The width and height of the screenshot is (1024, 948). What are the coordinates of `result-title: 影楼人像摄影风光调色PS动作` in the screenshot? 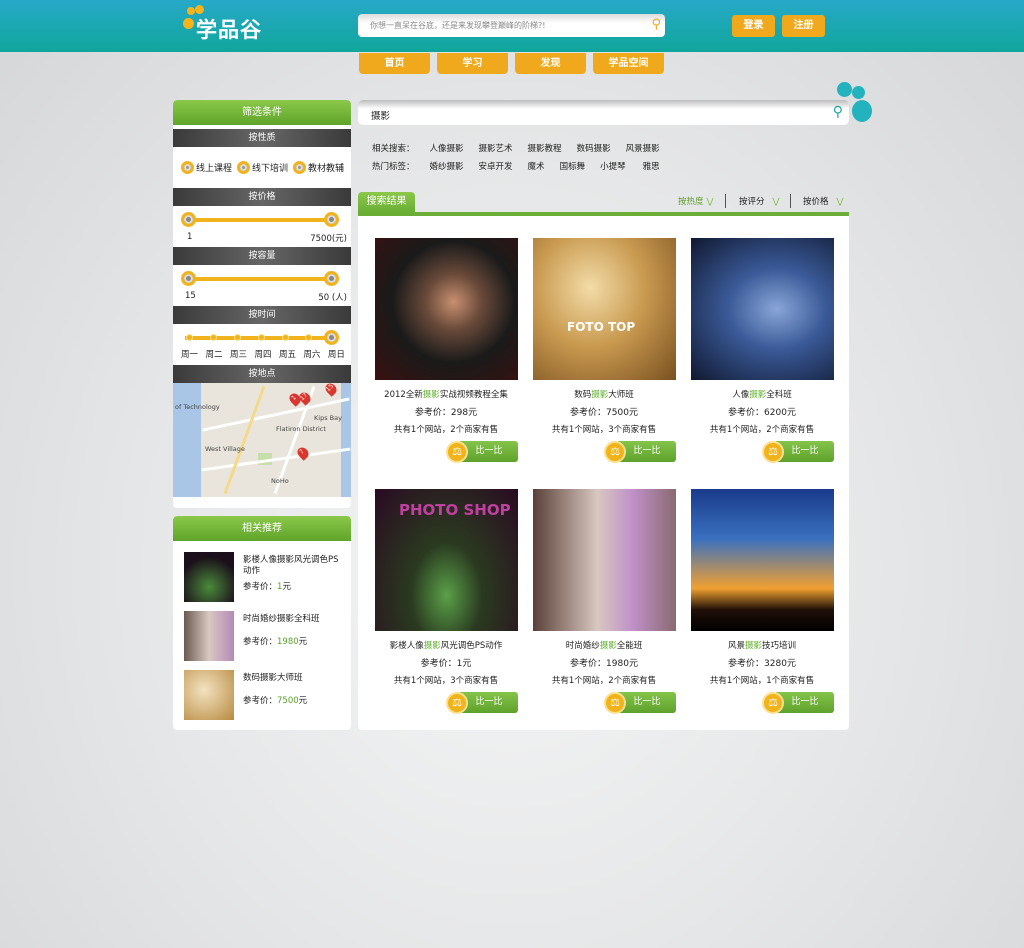 It's located at (446, 645).